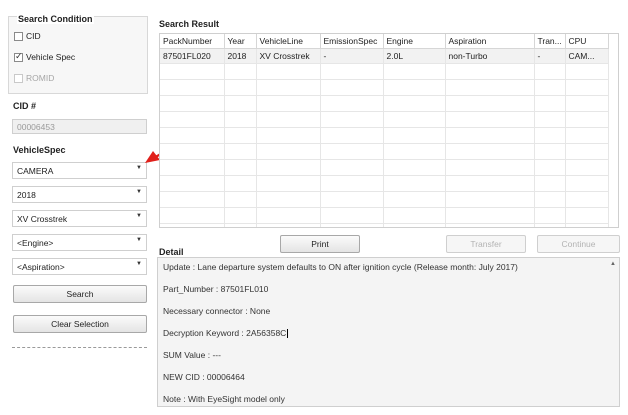 This screenshot has width=628, height=415. What do you see at coordinates (490, 56) in the screenshot?
I see `table-cell: non-Turbo` at bounding box center [490, 56].